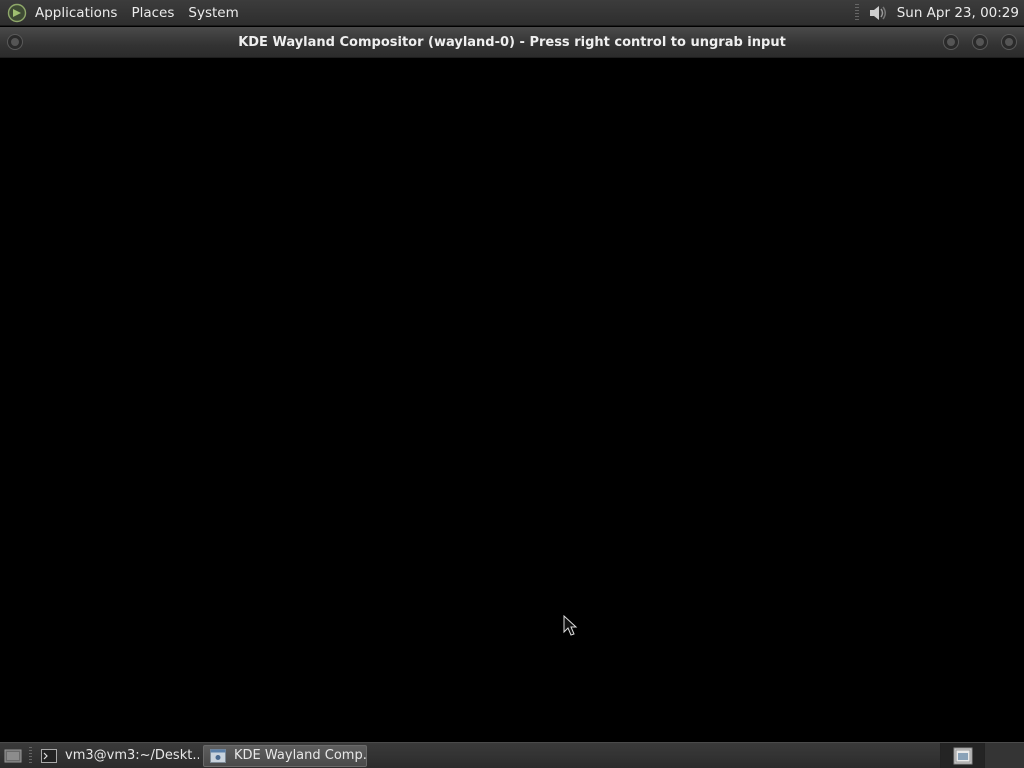  I want to click on distro-logo-icon, so click(17, 13).